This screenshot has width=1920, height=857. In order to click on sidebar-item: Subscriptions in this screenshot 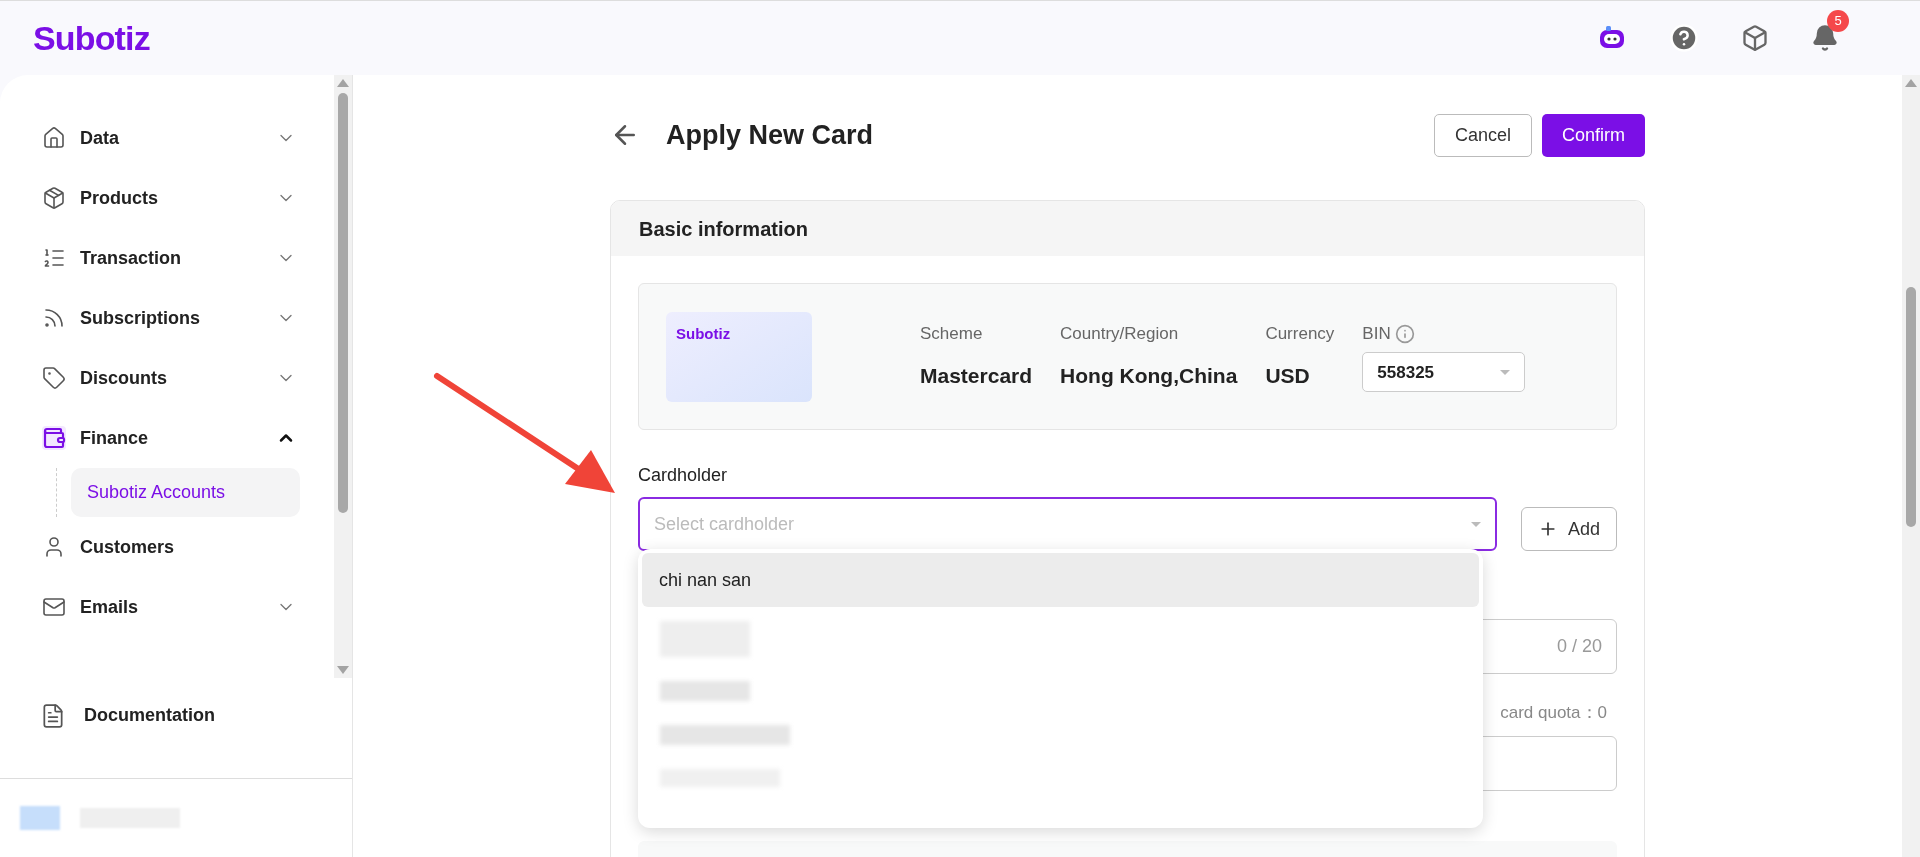, I will do `click(167, 318)`.